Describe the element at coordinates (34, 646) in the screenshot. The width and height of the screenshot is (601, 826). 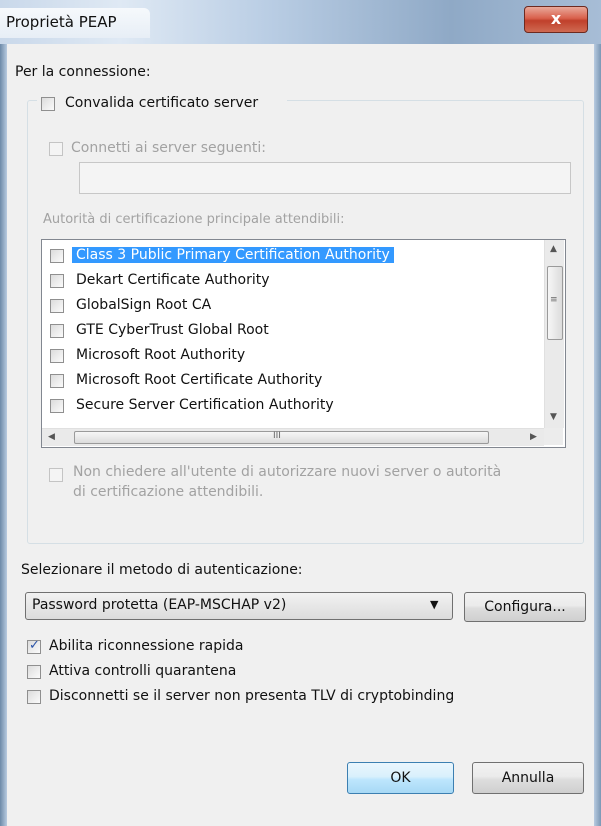
I see `fast-reconnect-checkbox` at that location.